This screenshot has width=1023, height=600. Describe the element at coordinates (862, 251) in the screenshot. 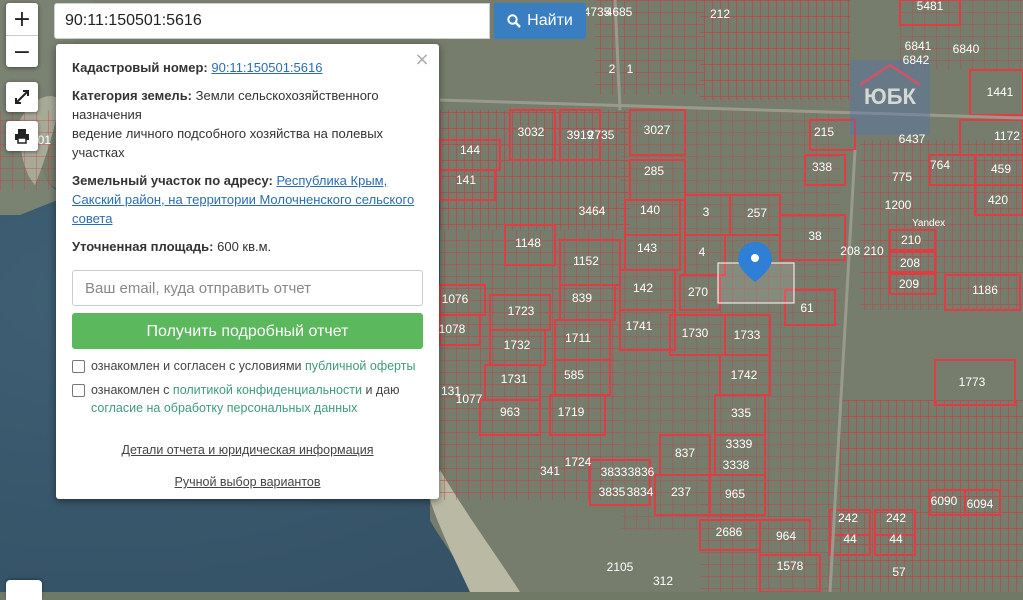

I see `plot-number-label: 208 210` at that location.